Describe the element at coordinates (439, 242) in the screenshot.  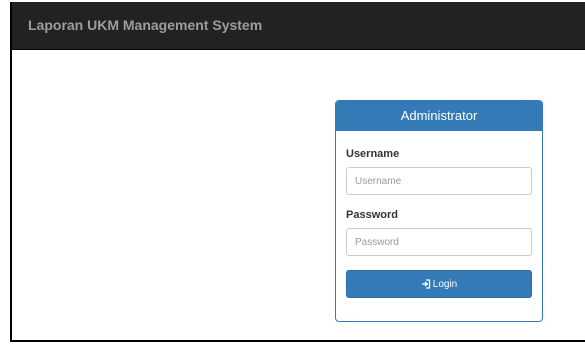
I see `password-input` at that location.